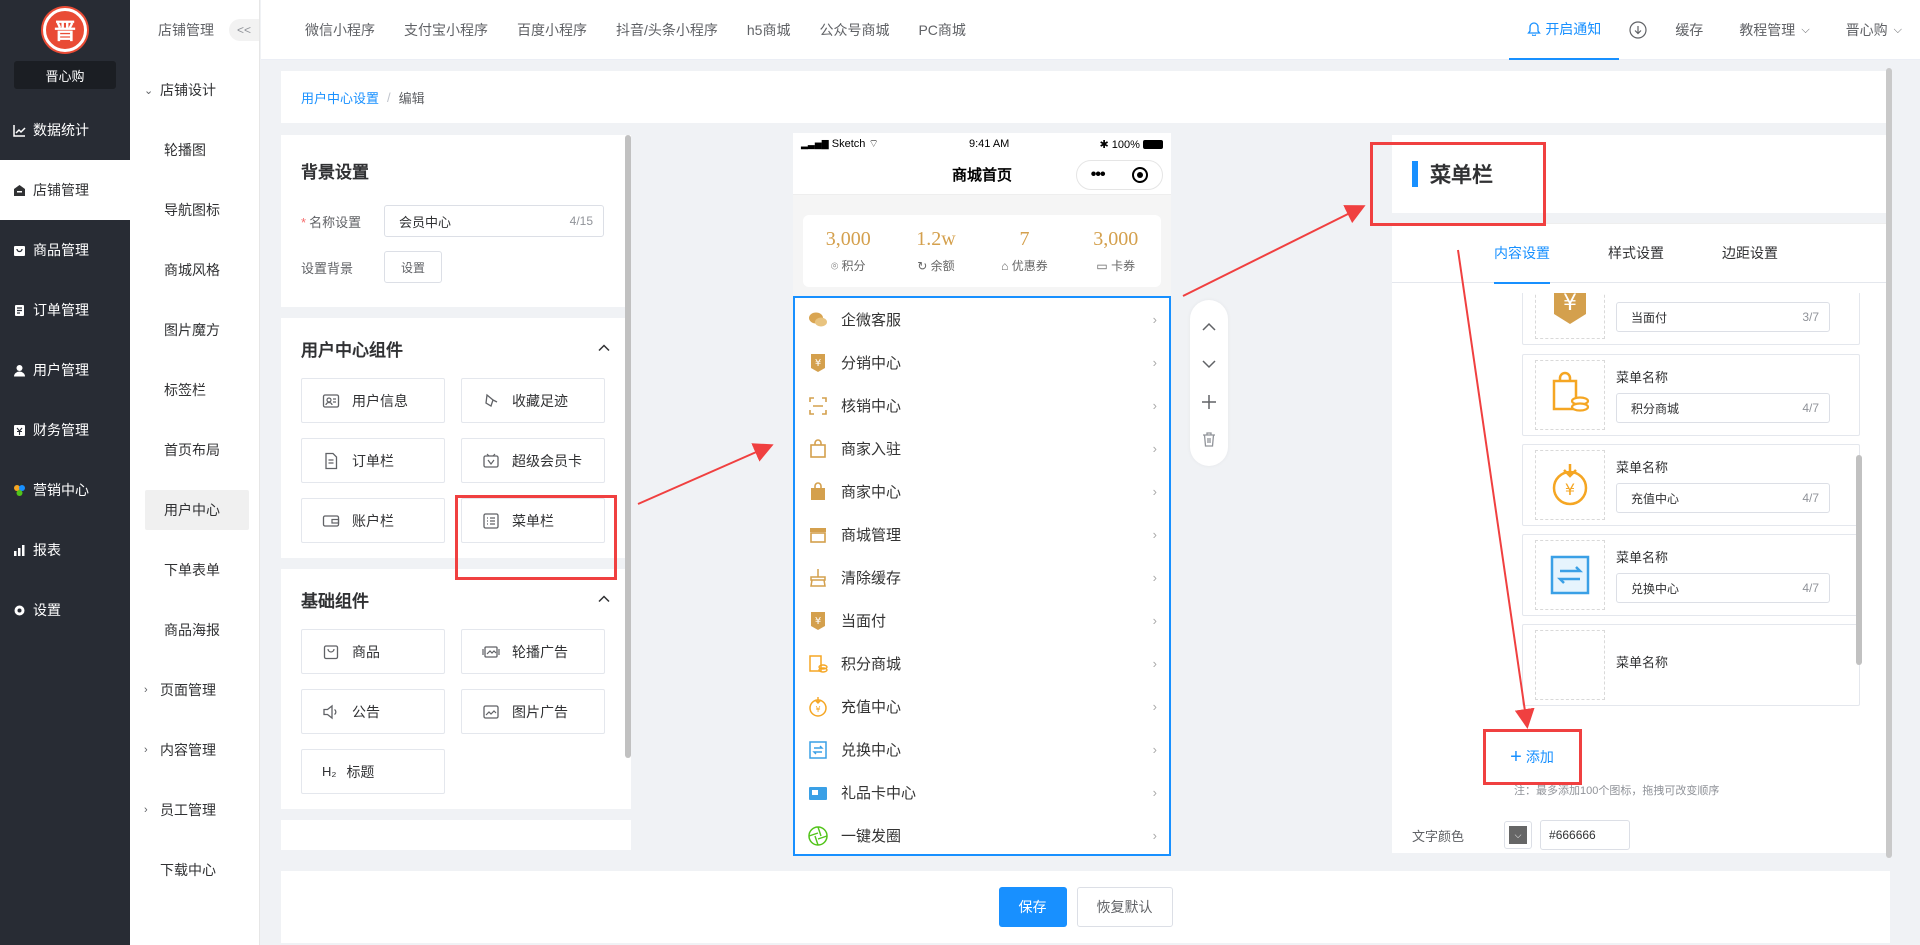 Image resolution: width=1920 pixels, height=945 pixels. I want to click on component-vip-card: 超级会员卡, so click(533, 460).